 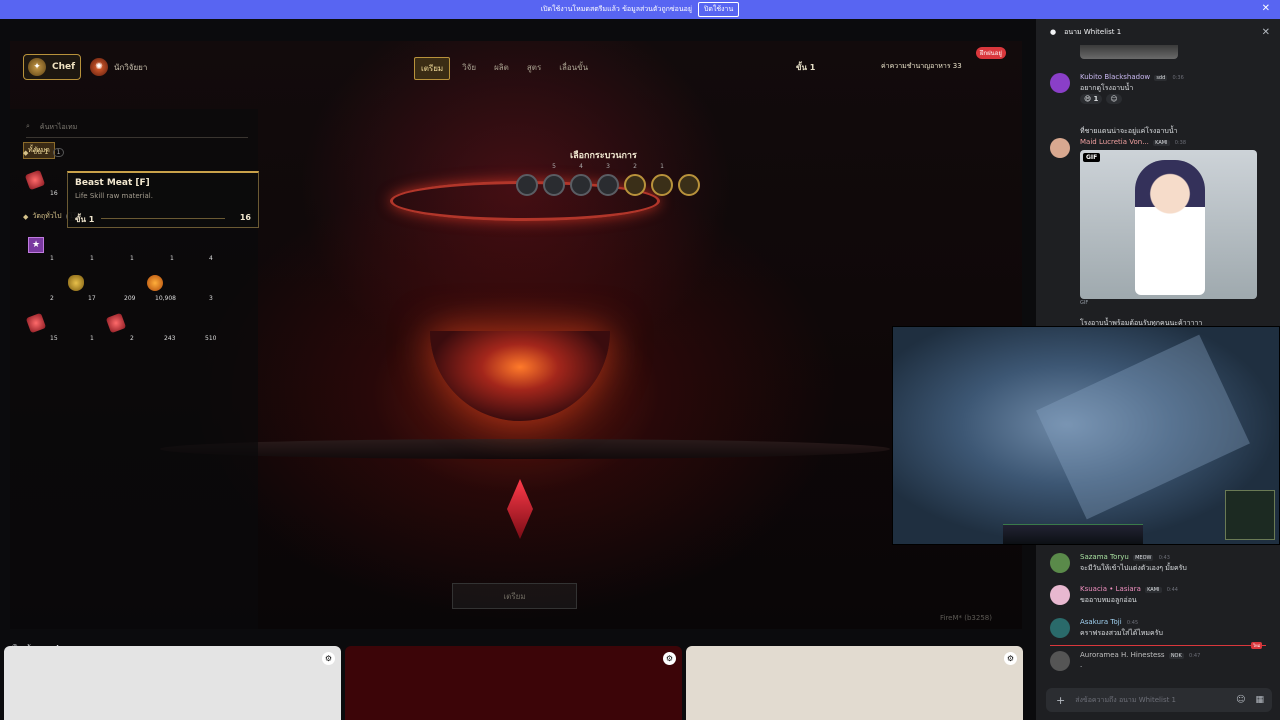 I want to click on chef-emblem-icon: ✦, so click(x=37, y=67).